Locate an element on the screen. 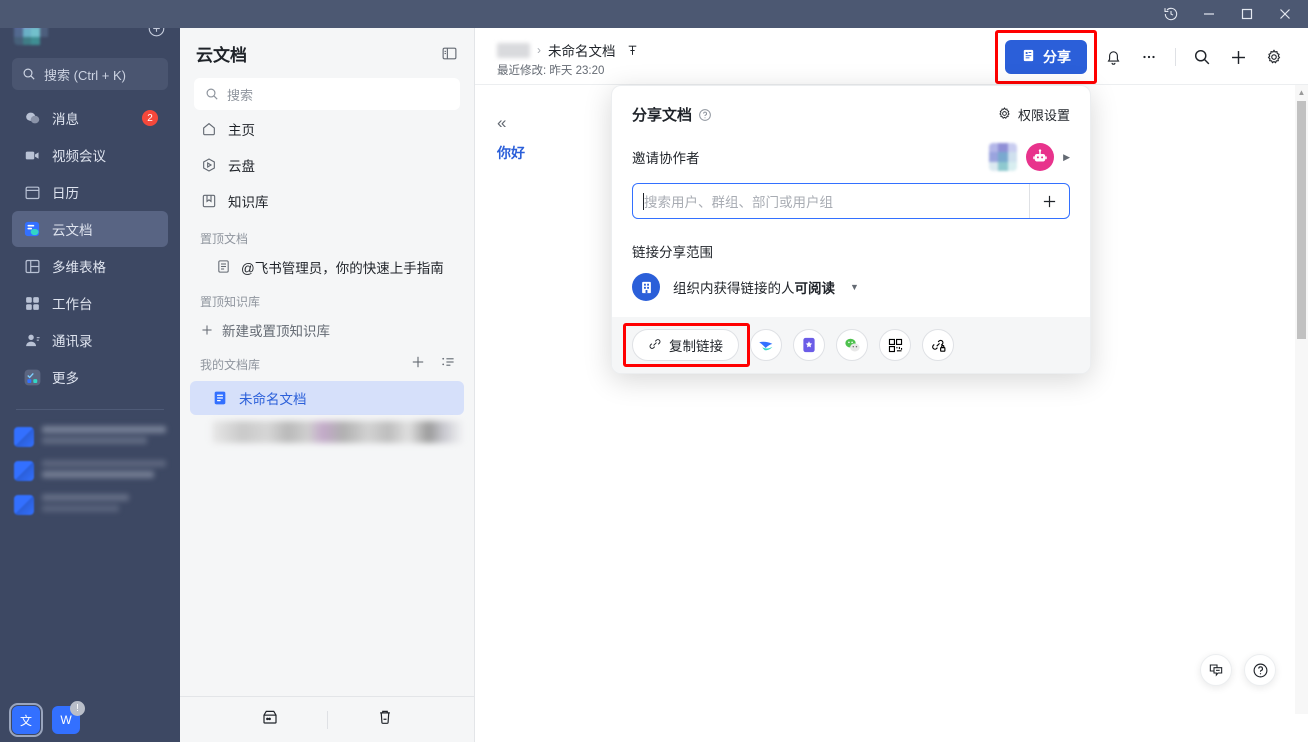  link-scope-permission: 可阅读 is located at coordinates (815, 288).